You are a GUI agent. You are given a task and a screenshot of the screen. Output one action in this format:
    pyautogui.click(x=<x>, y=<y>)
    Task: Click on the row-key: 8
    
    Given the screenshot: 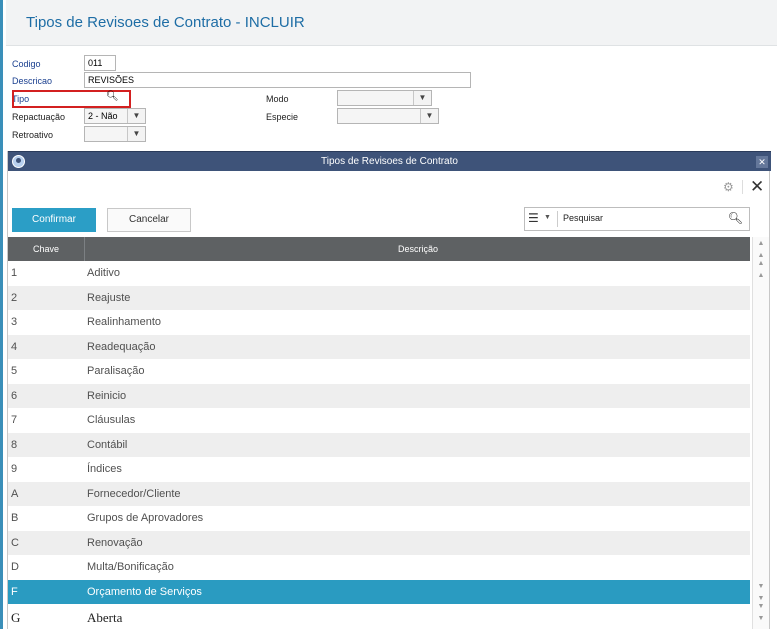 What is the action you would take?
    pyautogui.click(x=14, y=444)
    